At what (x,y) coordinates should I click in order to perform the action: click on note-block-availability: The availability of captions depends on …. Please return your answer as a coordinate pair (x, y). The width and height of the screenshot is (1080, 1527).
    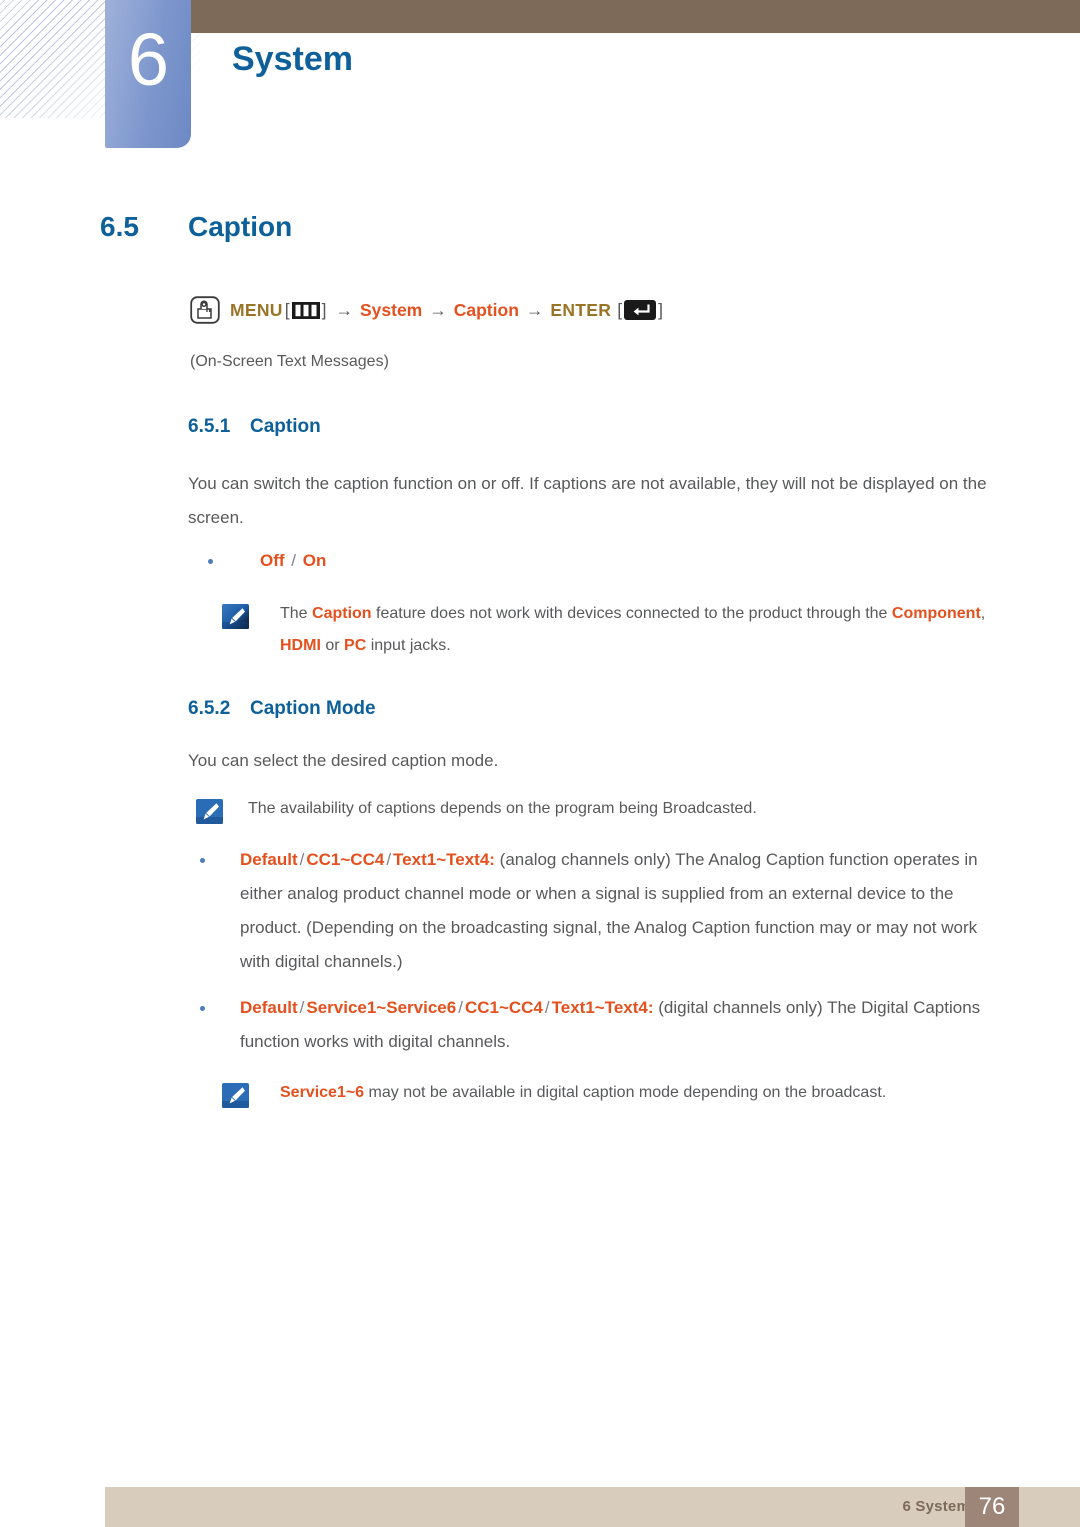
    Looking at the image, I should click on (602, 809).